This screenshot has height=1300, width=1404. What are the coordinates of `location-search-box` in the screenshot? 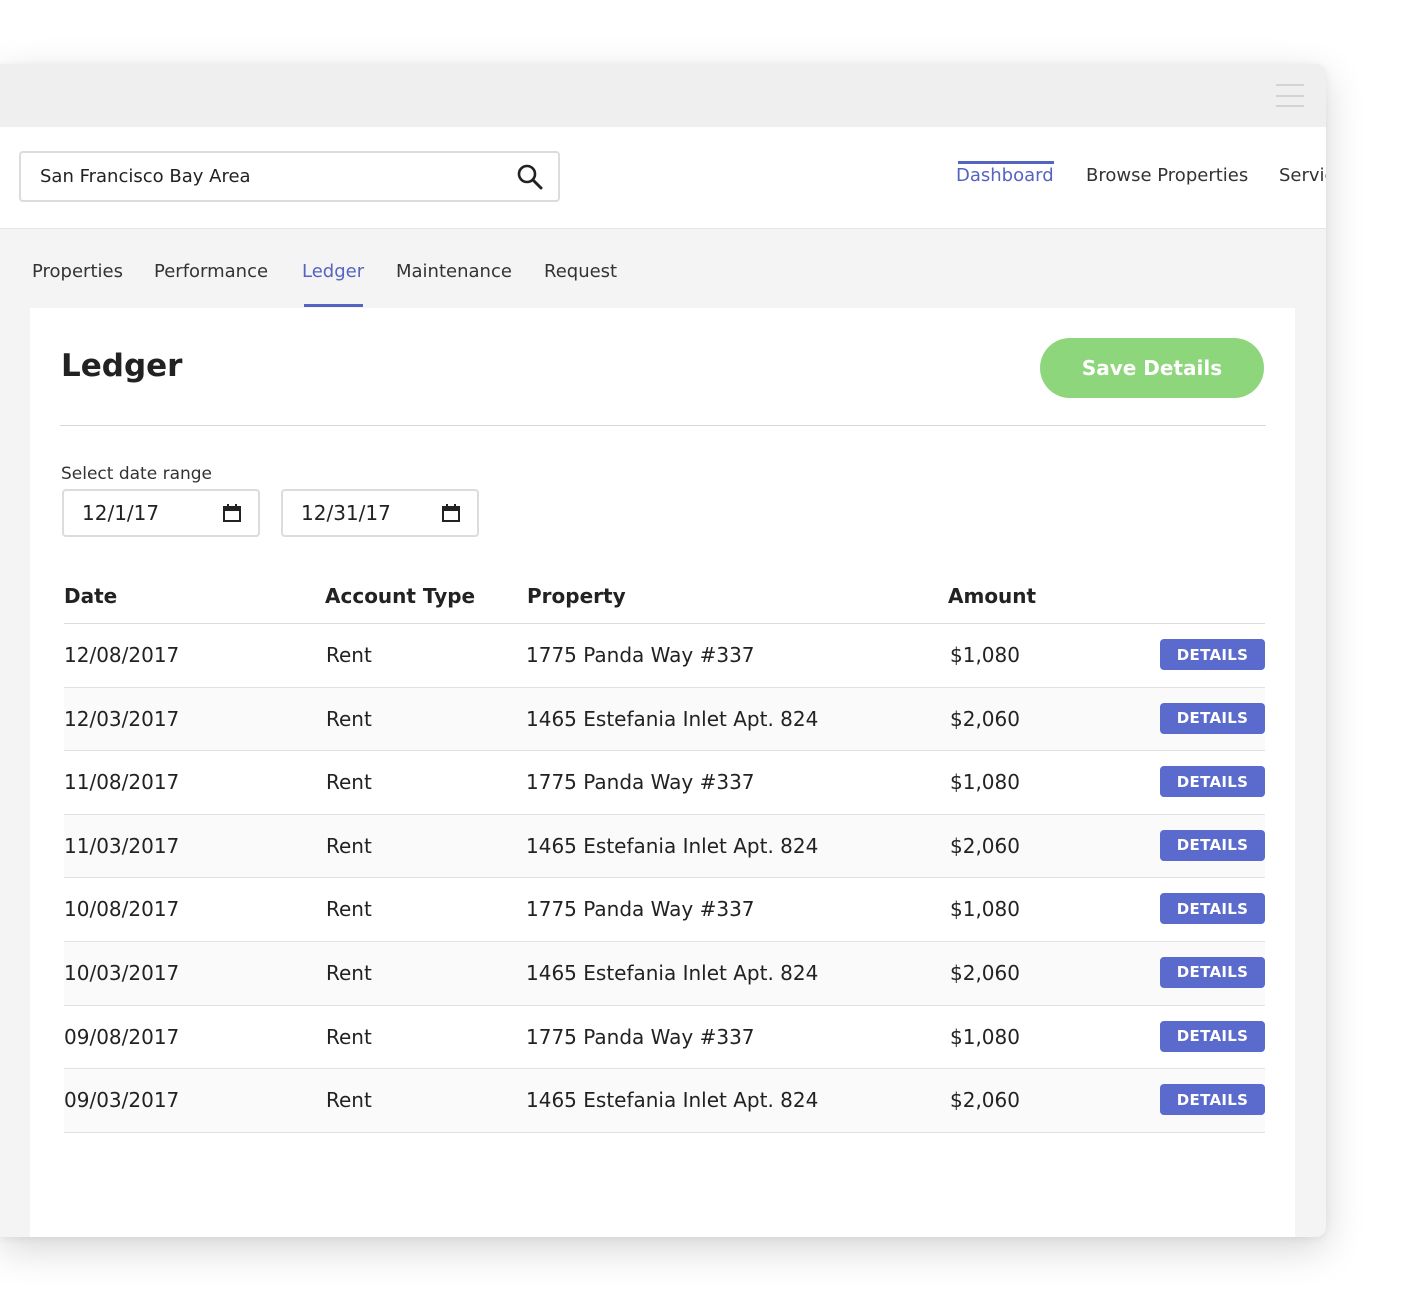 It's located at (289, 176).